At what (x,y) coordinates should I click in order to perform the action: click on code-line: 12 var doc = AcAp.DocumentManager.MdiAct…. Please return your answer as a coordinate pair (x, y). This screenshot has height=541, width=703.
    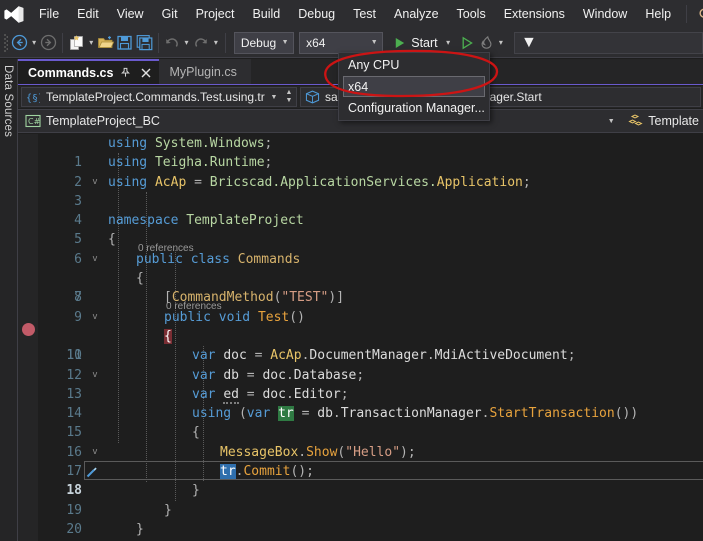
    Looking at the image, I should click on (372, 364).